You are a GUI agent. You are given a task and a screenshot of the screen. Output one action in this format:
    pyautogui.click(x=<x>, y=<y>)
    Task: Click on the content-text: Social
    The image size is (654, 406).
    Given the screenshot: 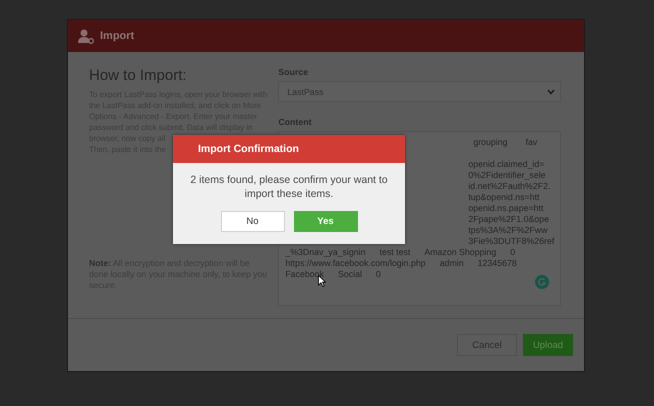 What is the action you would take?
    pyautogui.click(x=350, y=274)
    